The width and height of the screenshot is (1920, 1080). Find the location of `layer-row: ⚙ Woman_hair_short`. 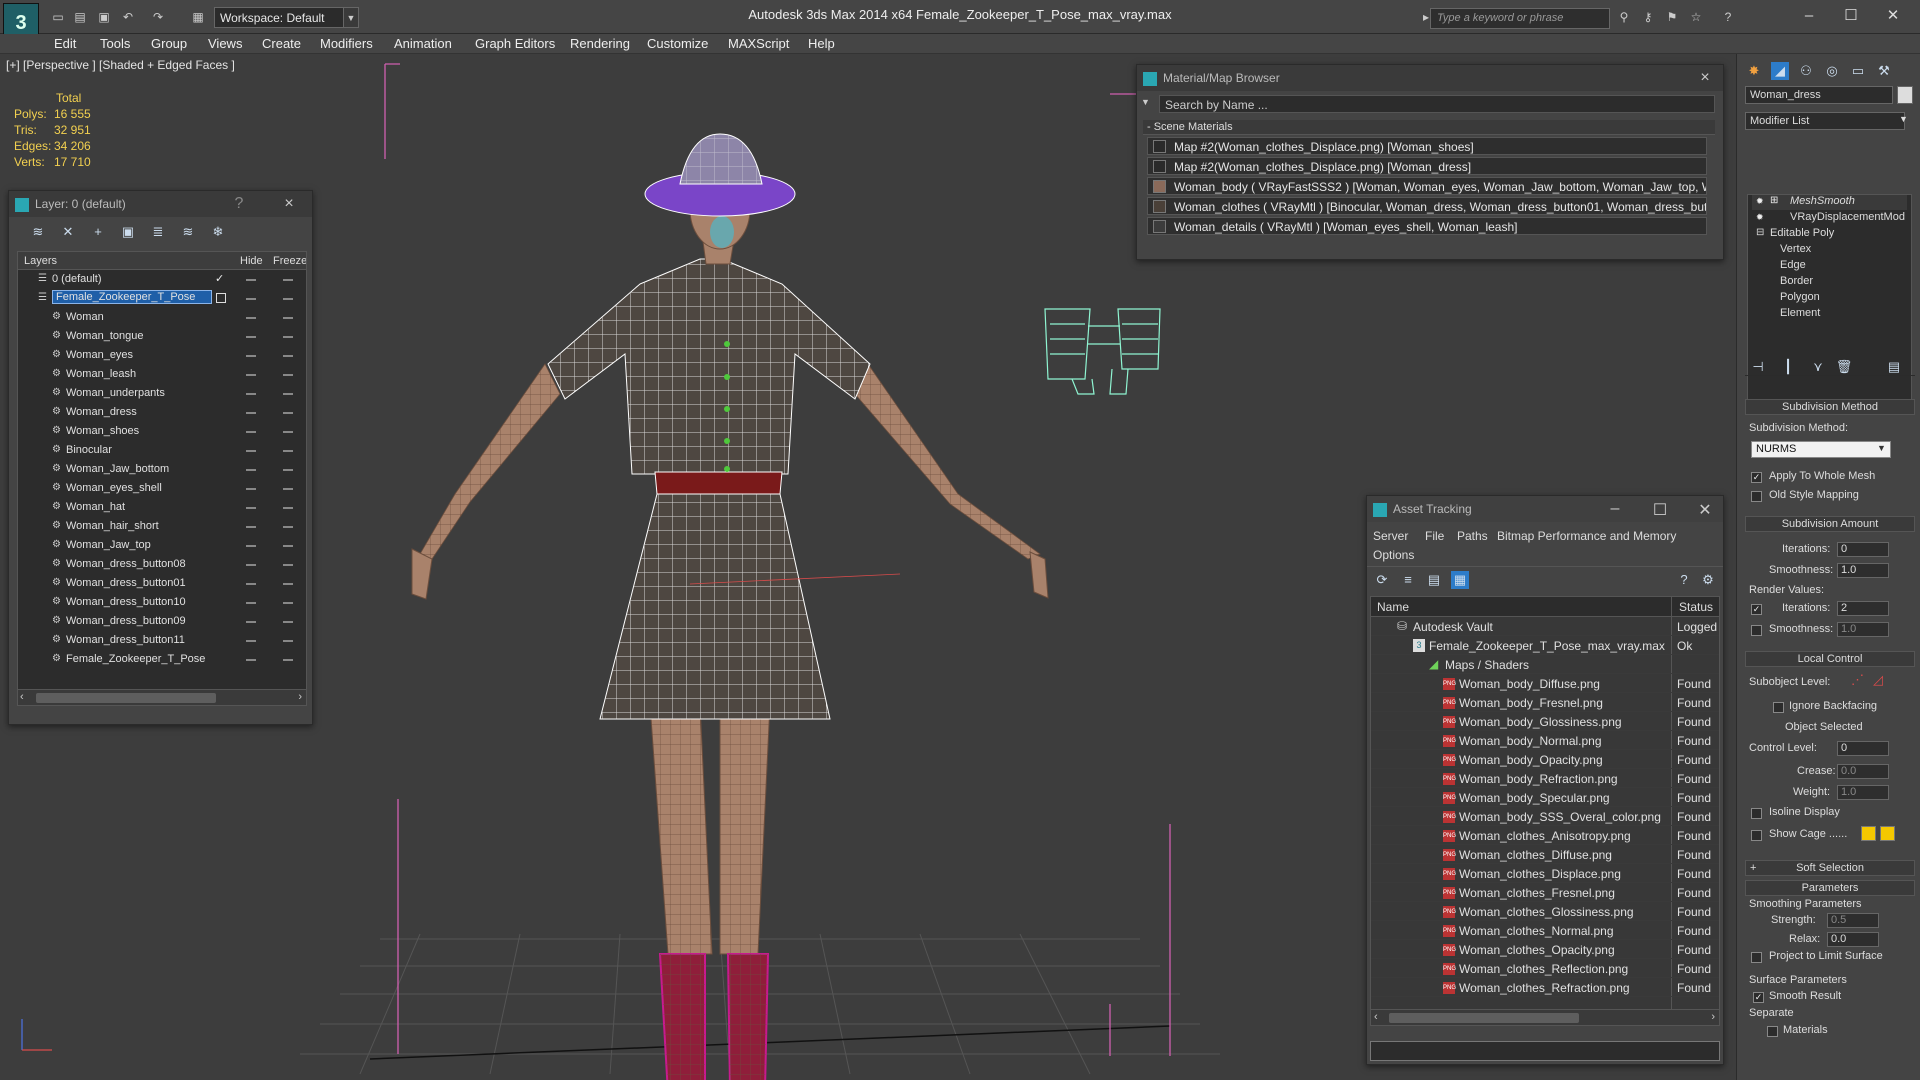

layer-row: ⚙ Woman_hair_short is located at coordinates (162, 526).